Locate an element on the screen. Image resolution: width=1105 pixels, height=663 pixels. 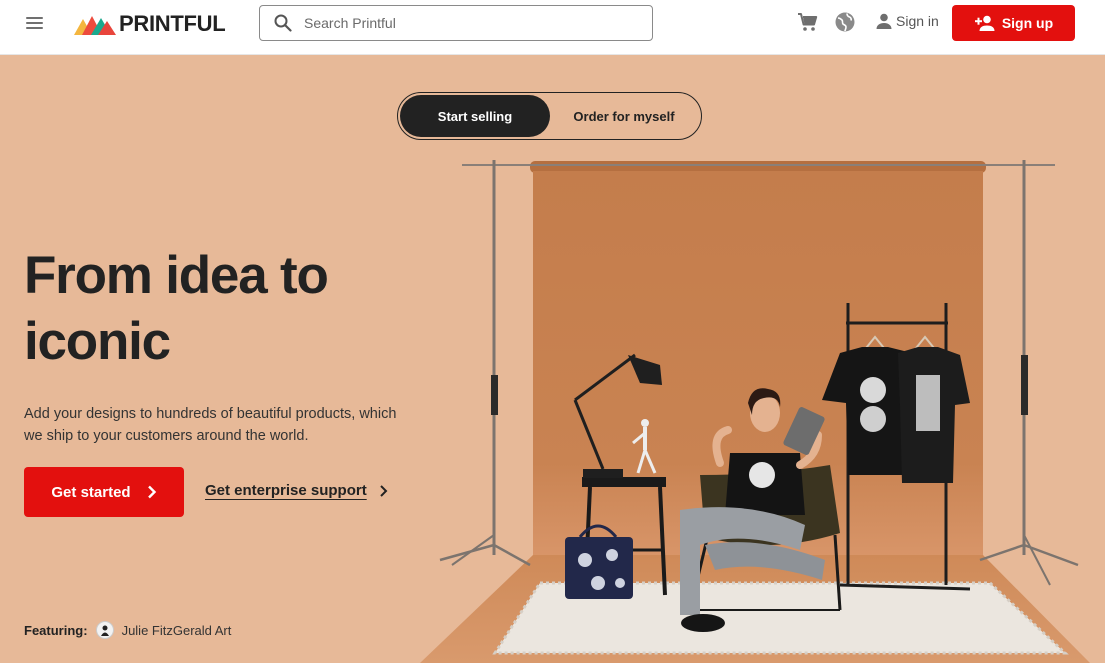
globe-icon is located at coordinates (845, 22).